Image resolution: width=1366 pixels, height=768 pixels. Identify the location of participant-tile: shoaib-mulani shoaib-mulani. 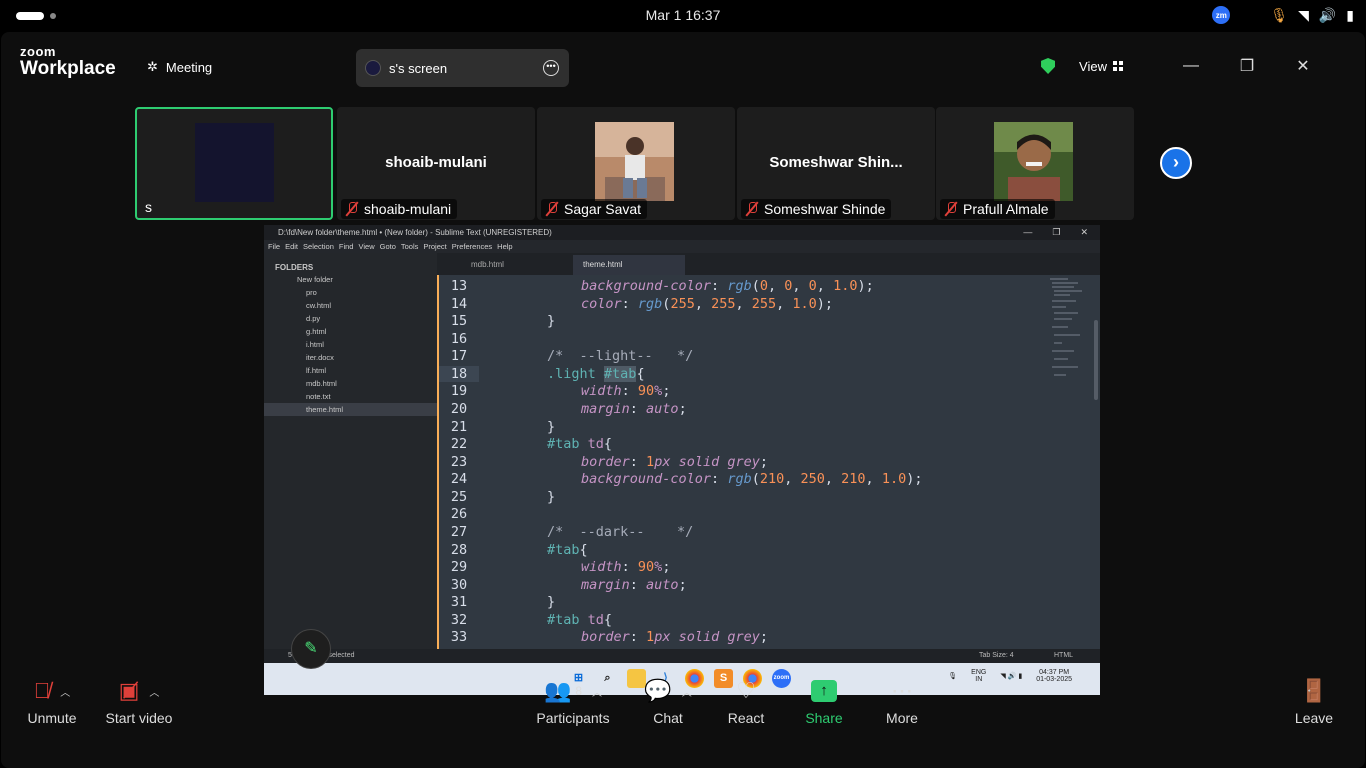
(436, 163).